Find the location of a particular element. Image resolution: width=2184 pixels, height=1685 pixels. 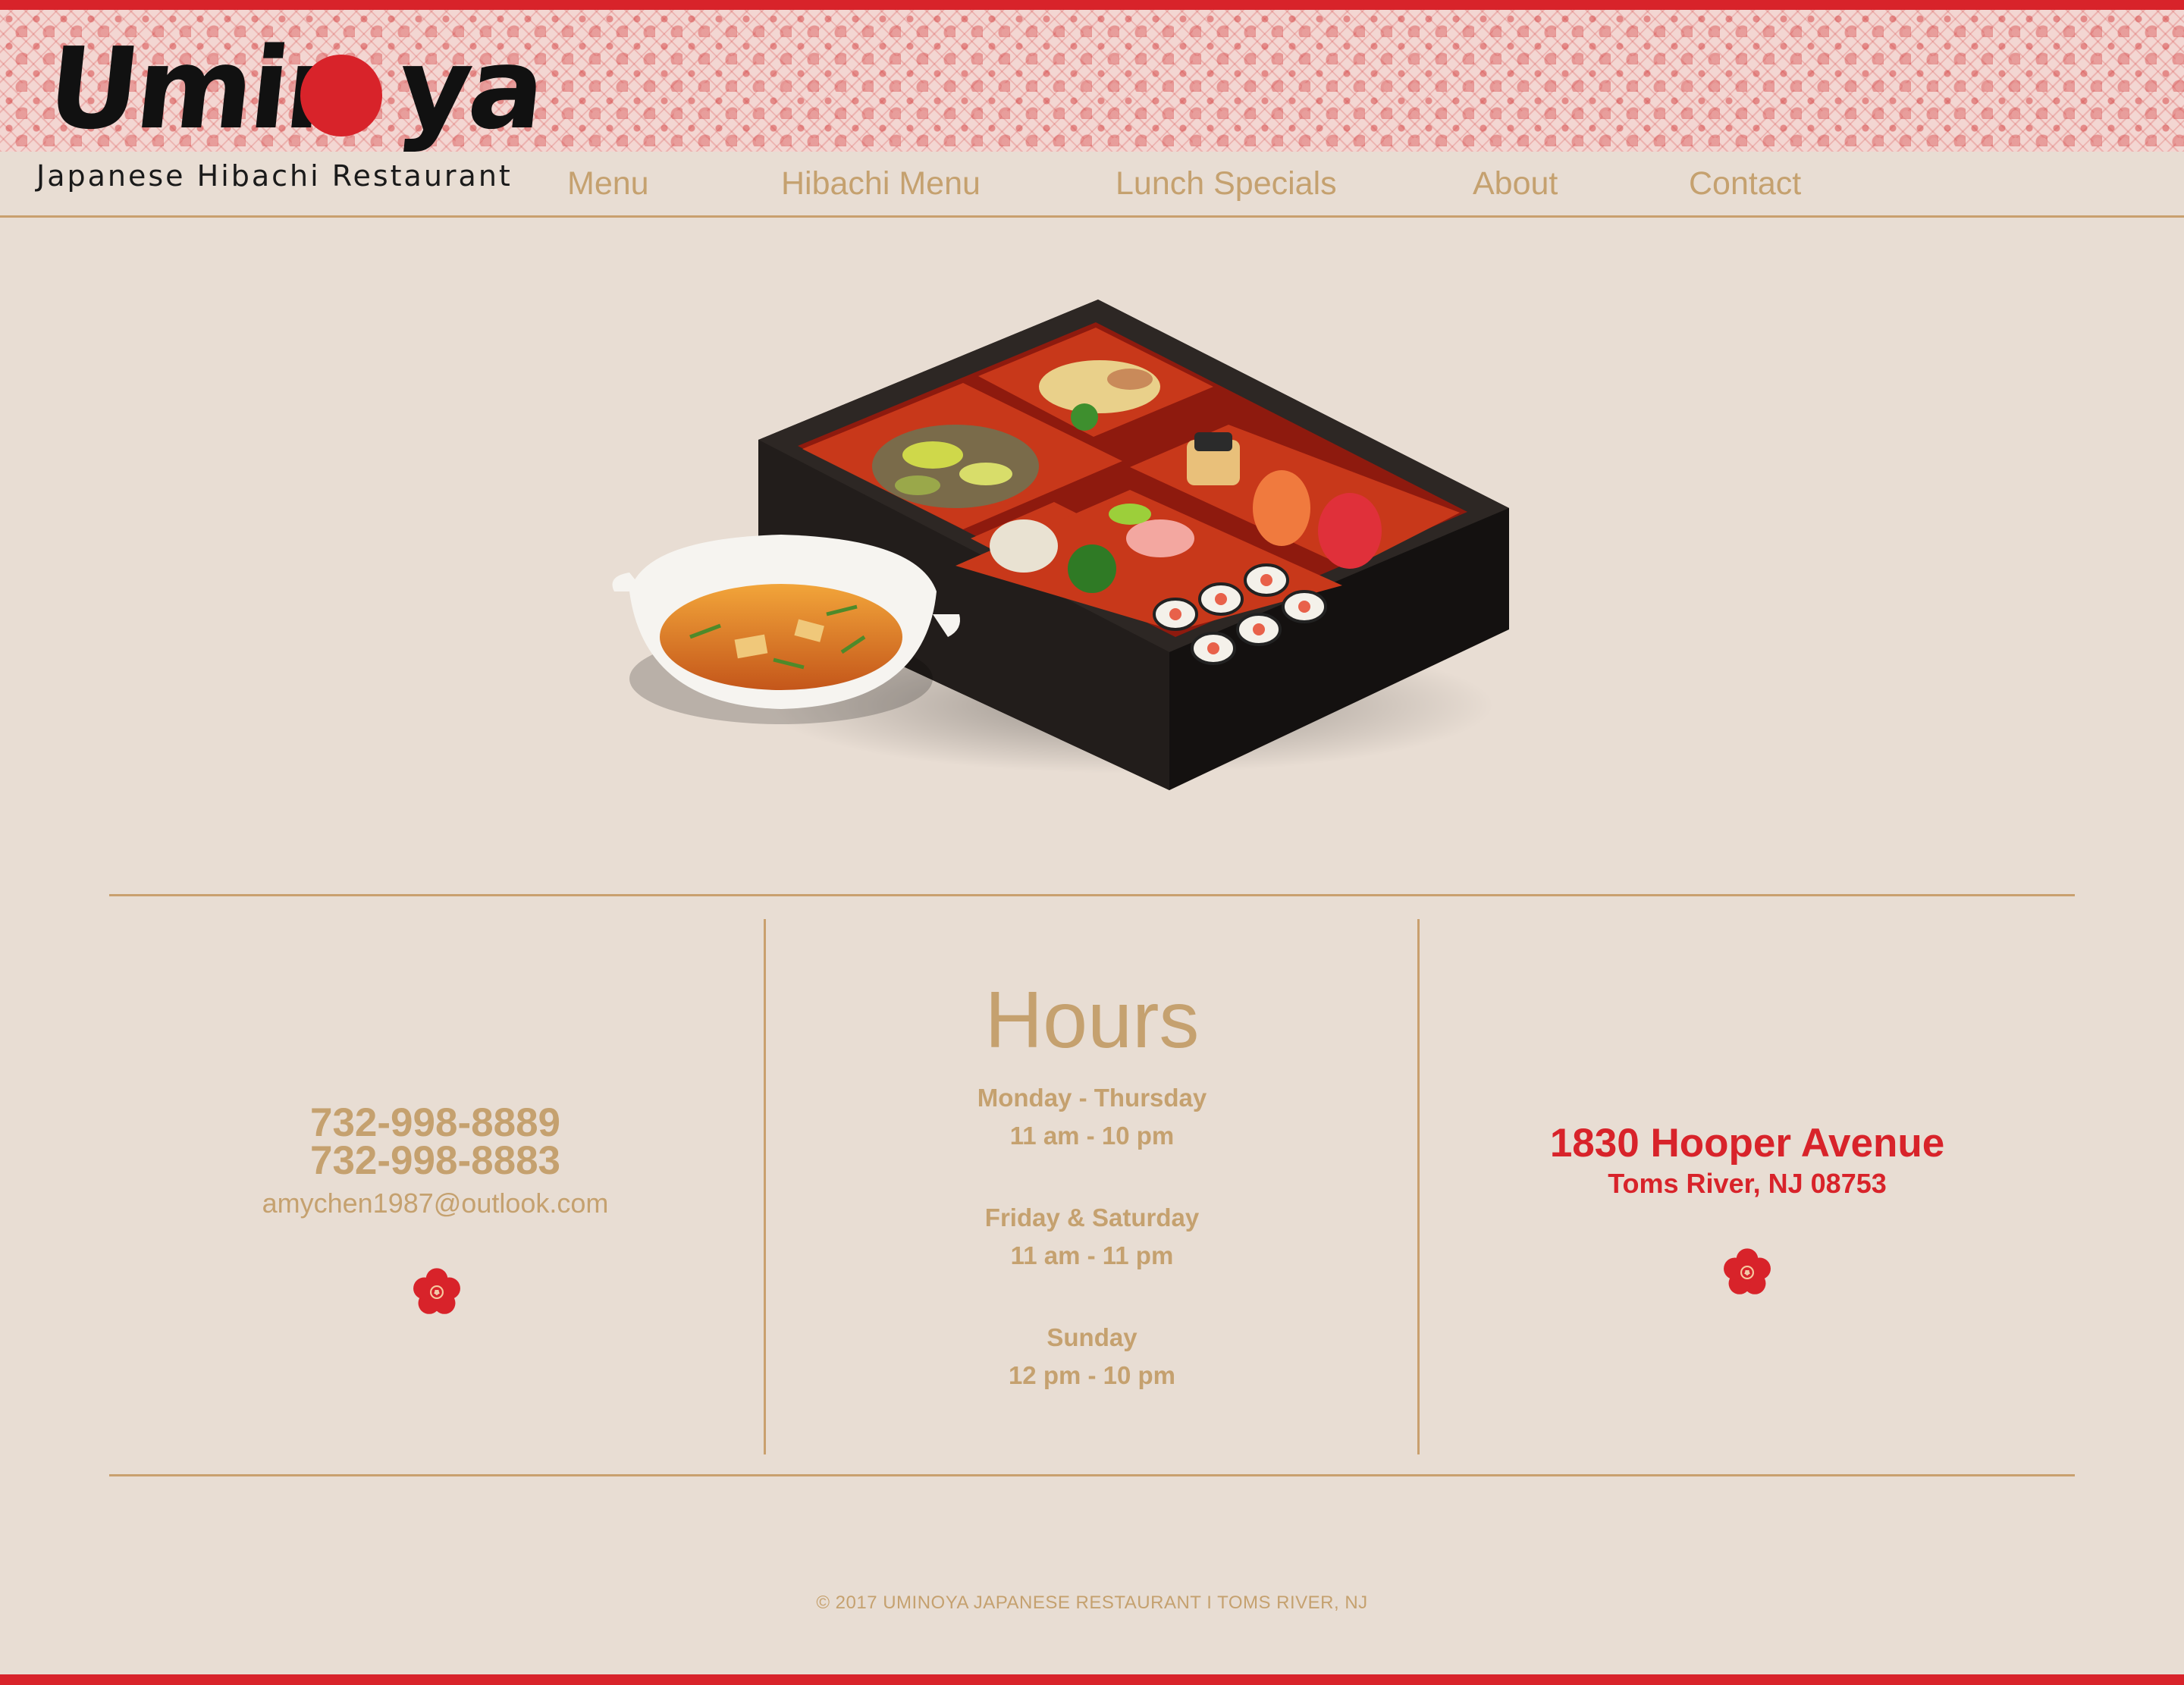

hours-days-sunday: Sunday is located at coordinates (1092, 1337).